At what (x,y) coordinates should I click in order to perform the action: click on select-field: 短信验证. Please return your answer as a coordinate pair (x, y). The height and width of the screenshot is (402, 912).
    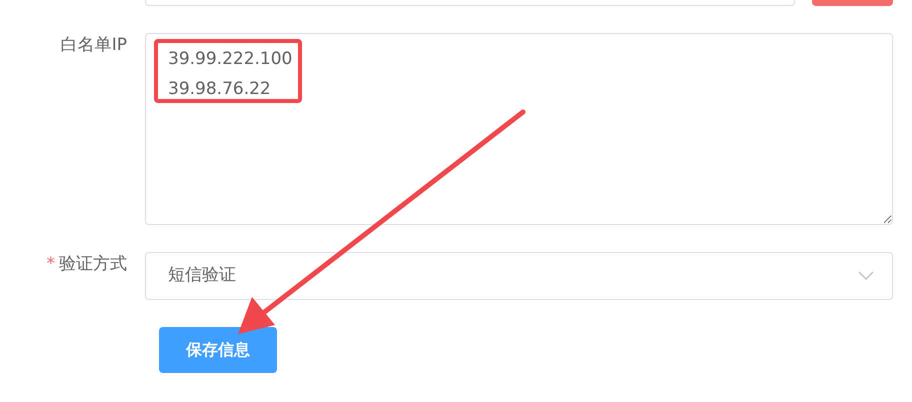
    Looking at the image, I should click on (519, 276).